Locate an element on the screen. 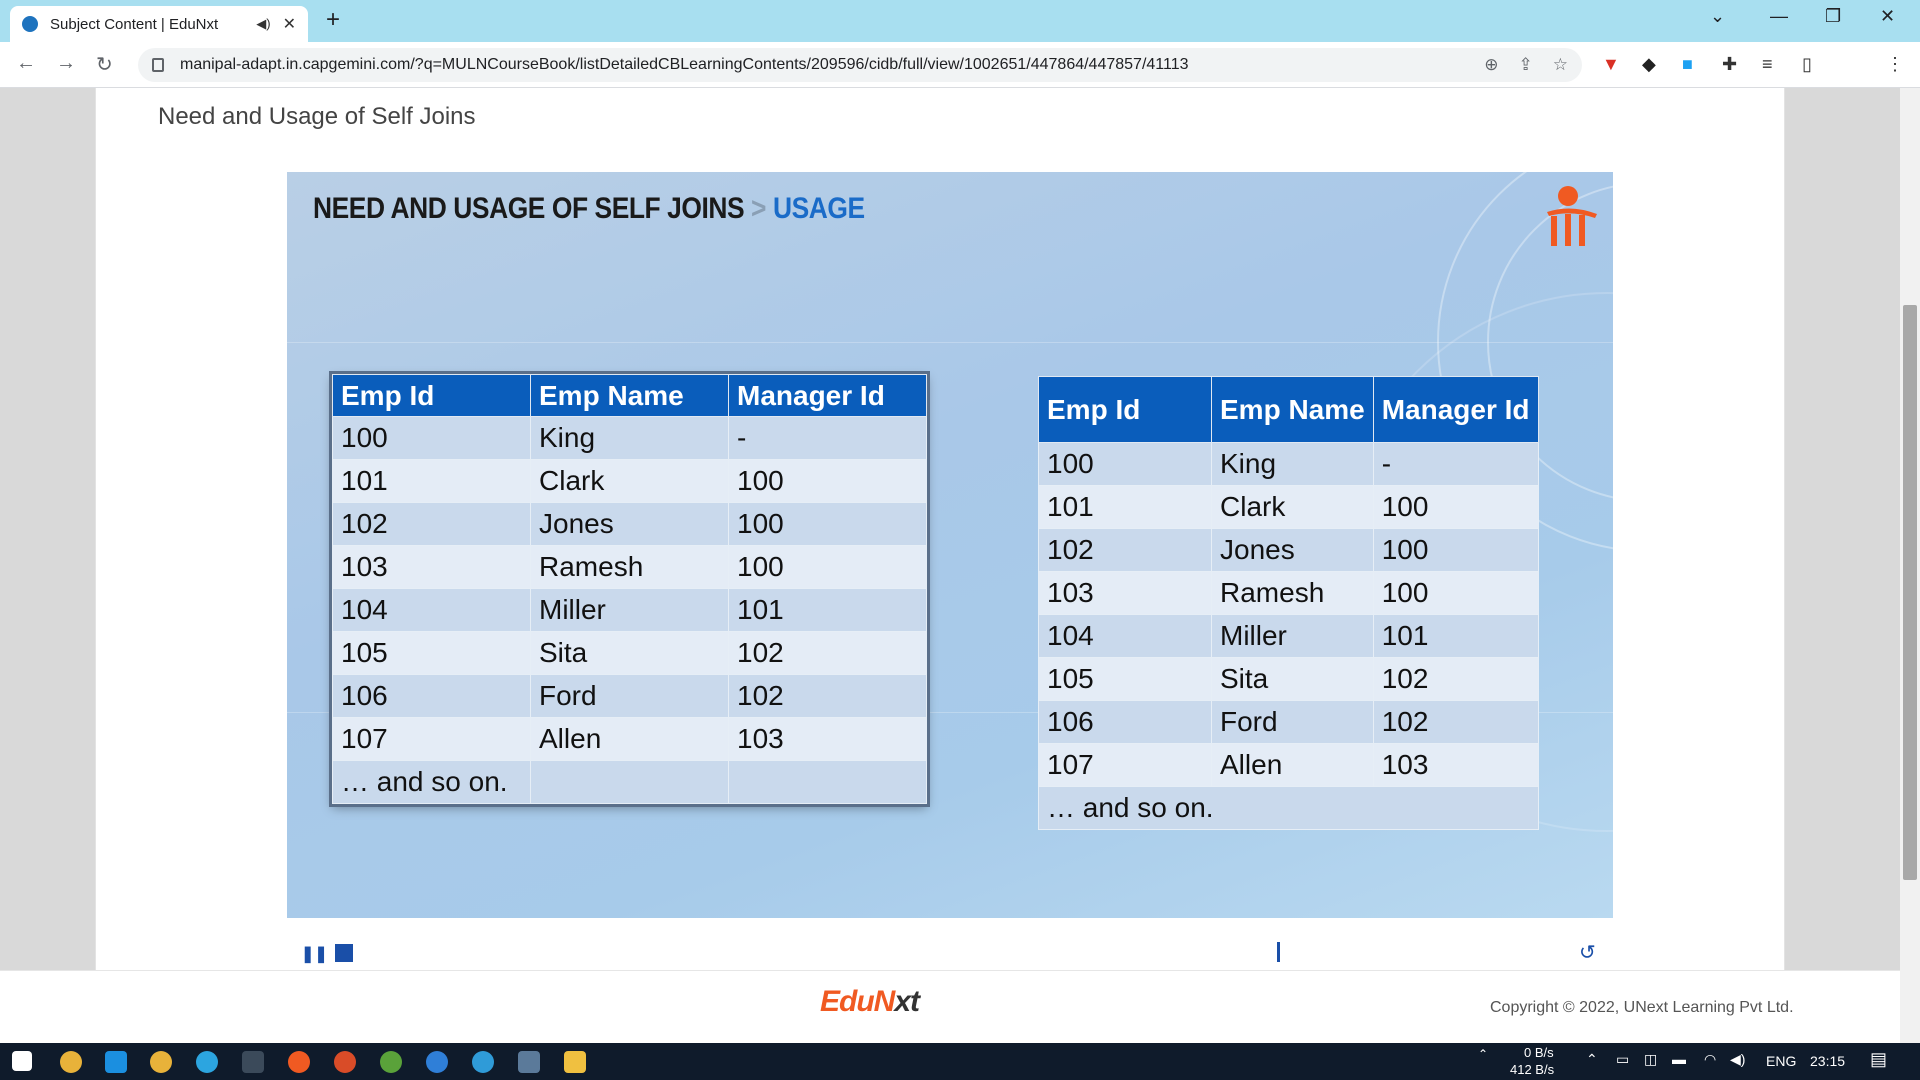 This screenshot has height=1080, width=1920. table-cell: 106 is located at coordinates (1125, 722).